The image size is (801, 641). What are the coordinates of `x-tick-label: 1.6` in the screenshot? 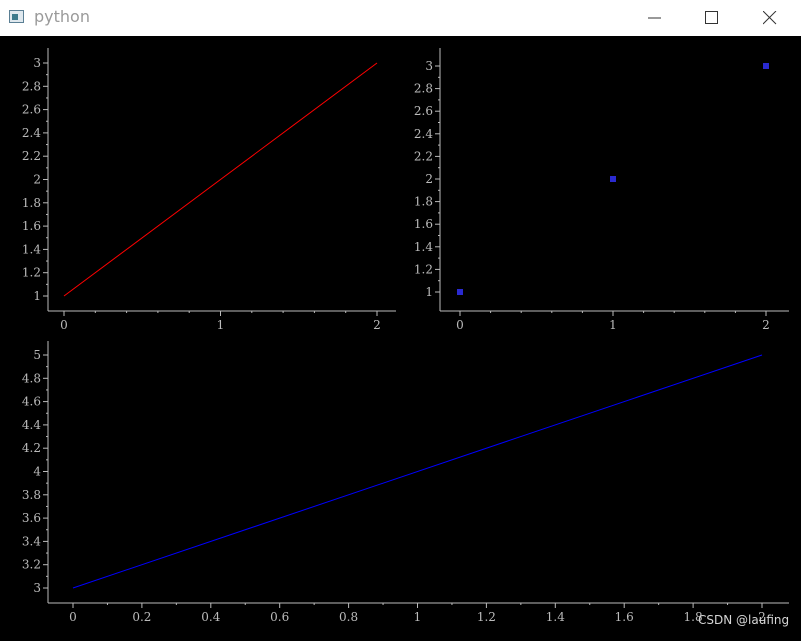 It's located at (624, 617).